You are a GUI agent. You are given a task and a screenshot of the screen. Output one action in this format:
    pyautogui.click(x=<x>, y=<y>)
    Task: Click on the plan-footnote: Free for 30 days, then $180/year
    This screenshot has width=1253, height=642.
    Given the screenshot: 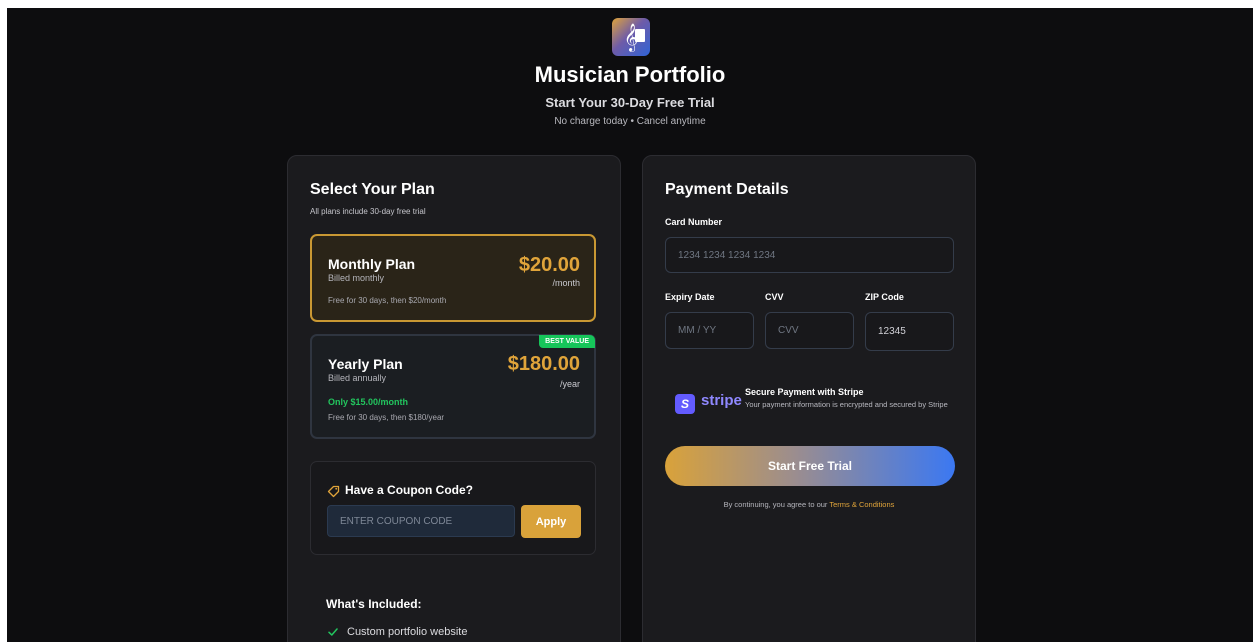 What is the action you would take?
    pyautogui.click(x=386, y=417)
    